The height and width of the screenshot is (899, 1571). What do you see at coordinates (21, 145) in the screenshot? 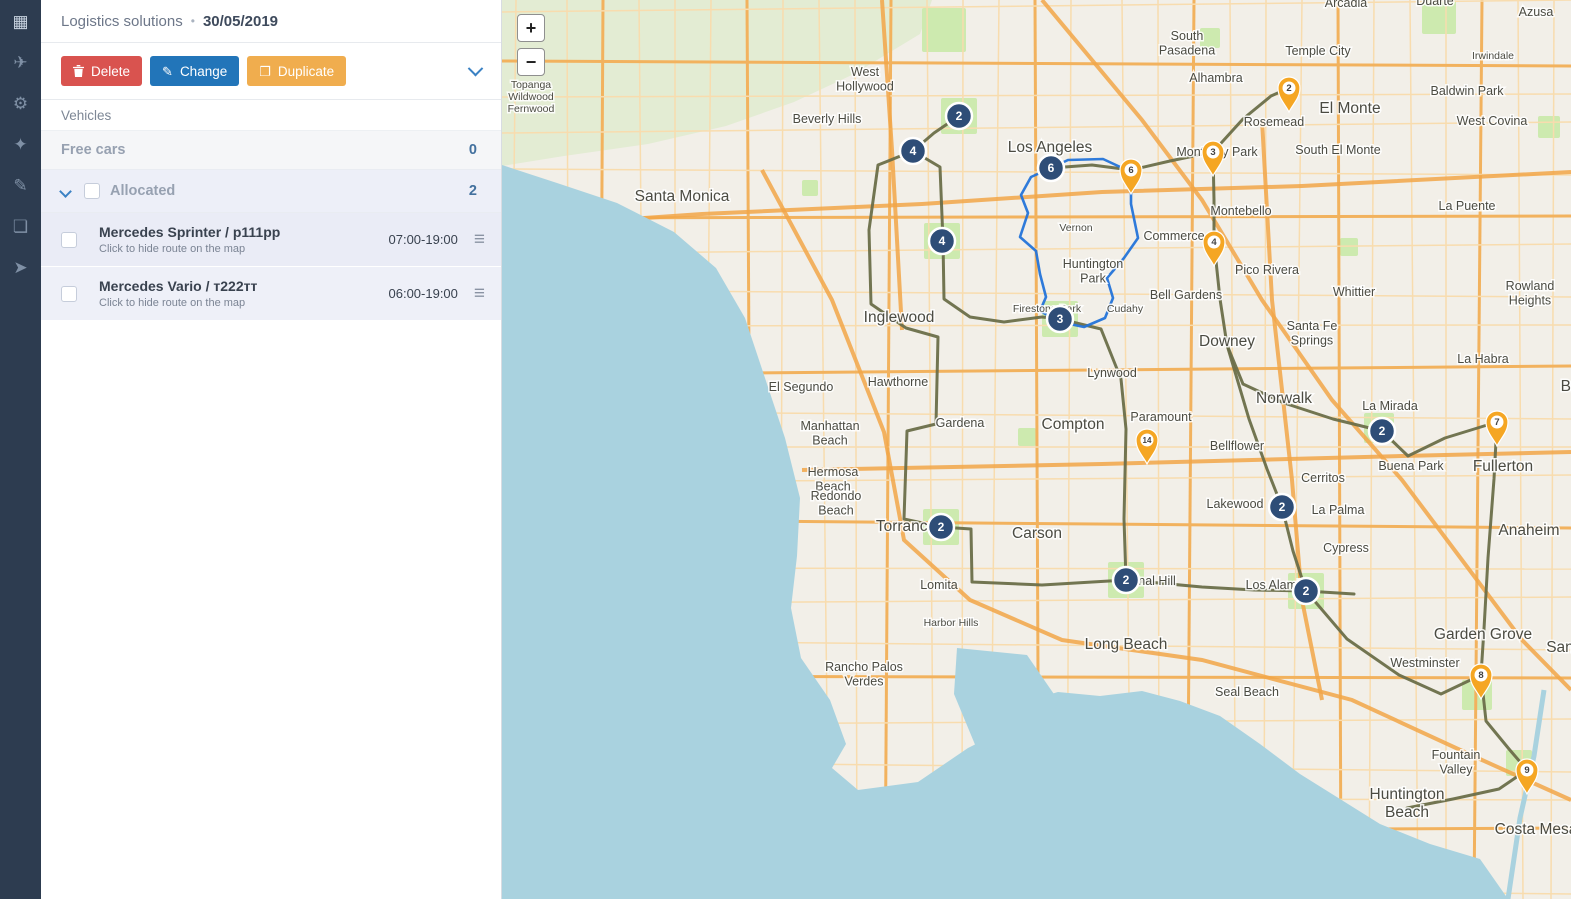
I see `education-icon: ✦` at bounding box center [21, 145].